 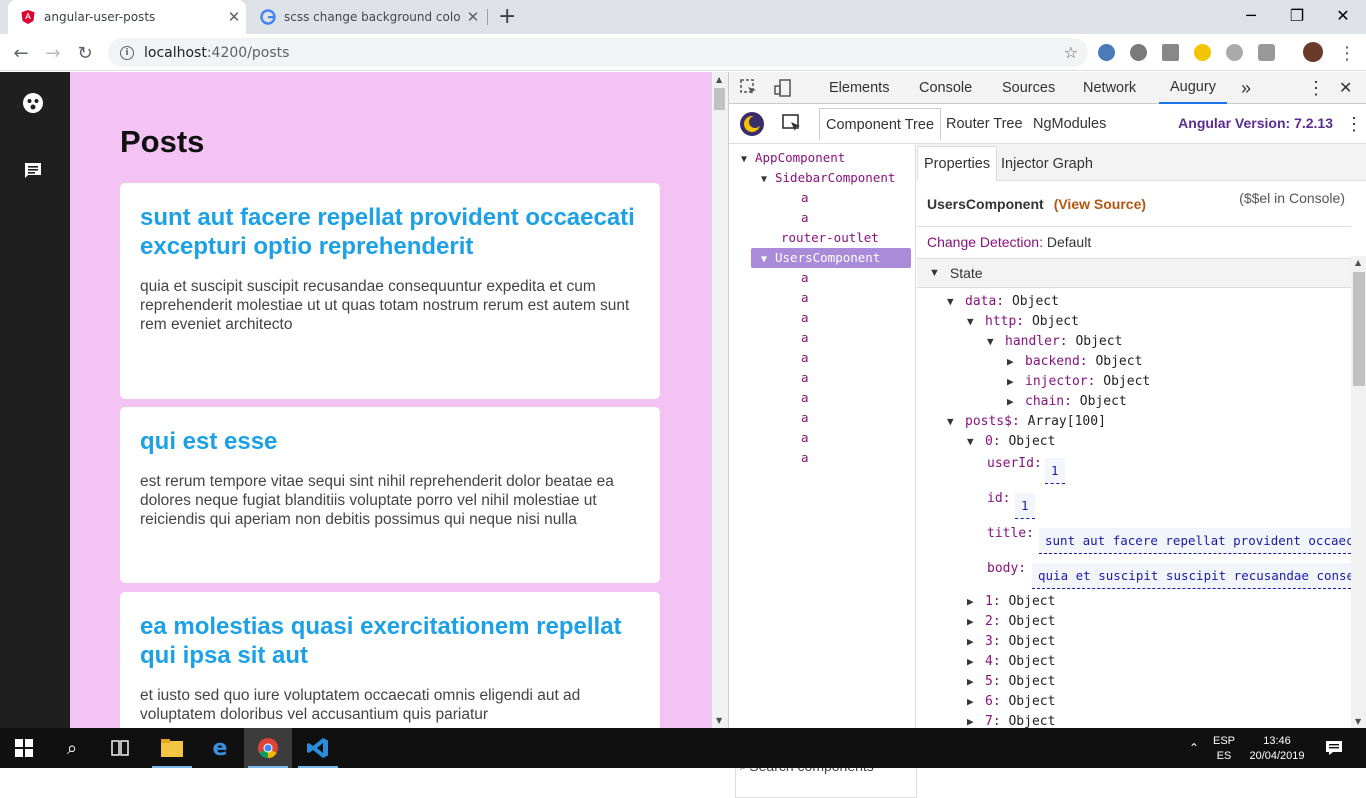 What do you see at coordinates (1277, 748) in the screenshot?
I see `clock: 13:46 20/04/2019` at bounding box center [1277, 748].